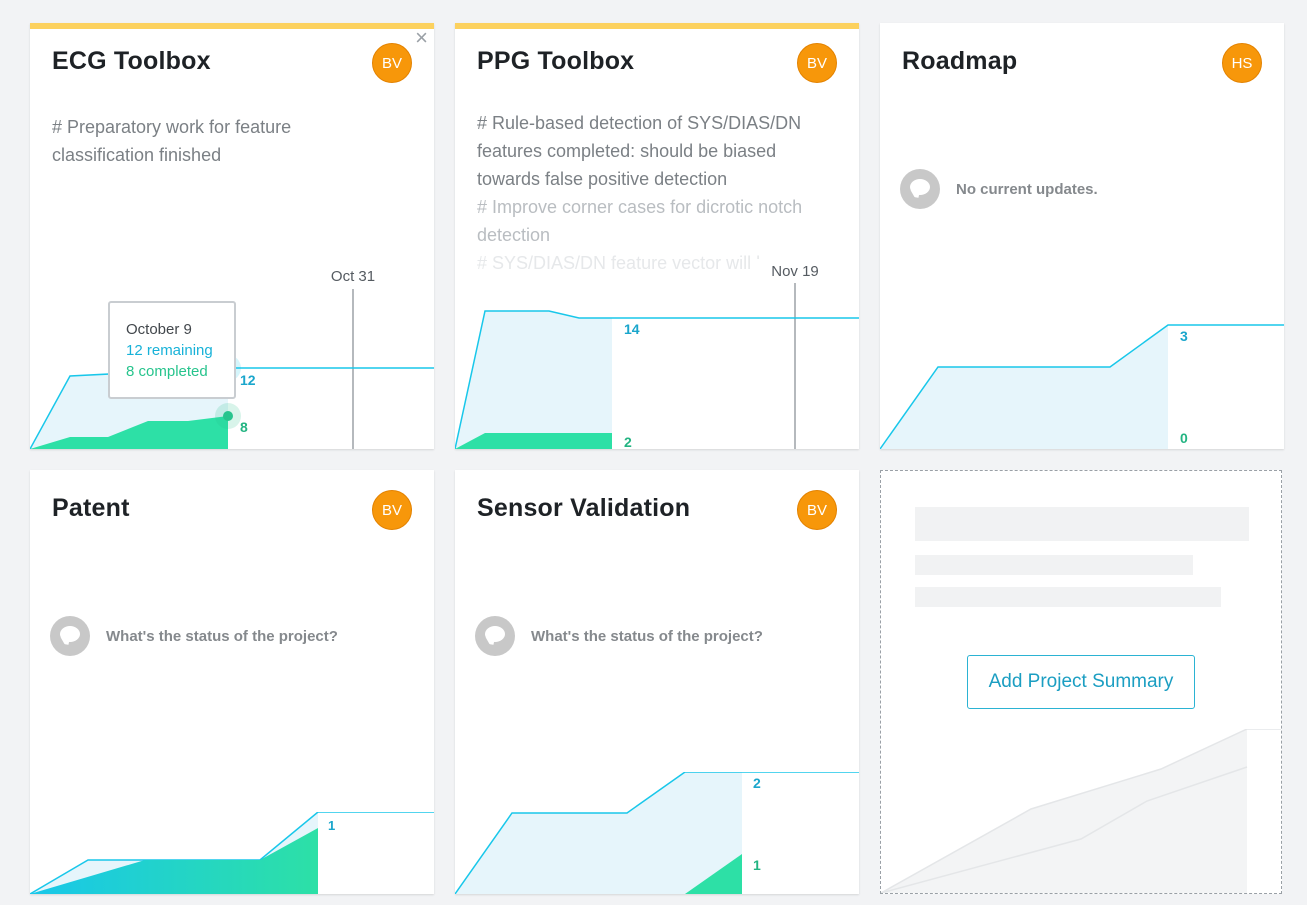  Describe the element at coordinates (639, 123) in the screenshot. I see `summary-line: # Rule-based detection of SYS/DIAS/DN` at that location.